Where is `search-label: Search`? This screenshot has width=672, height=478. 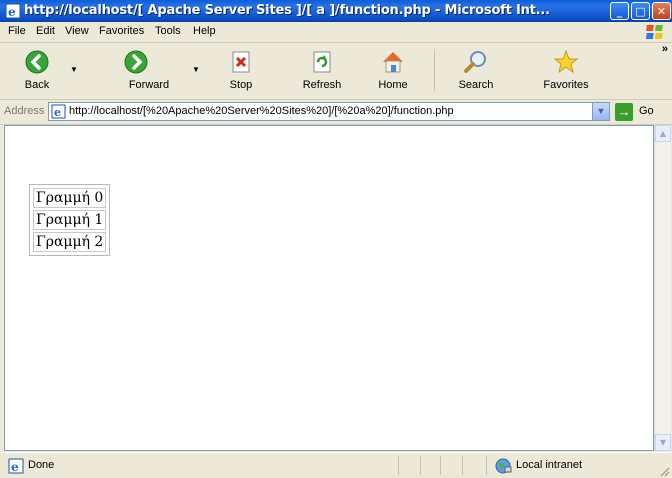
search-label: Search is located at coordinates (476, 85).